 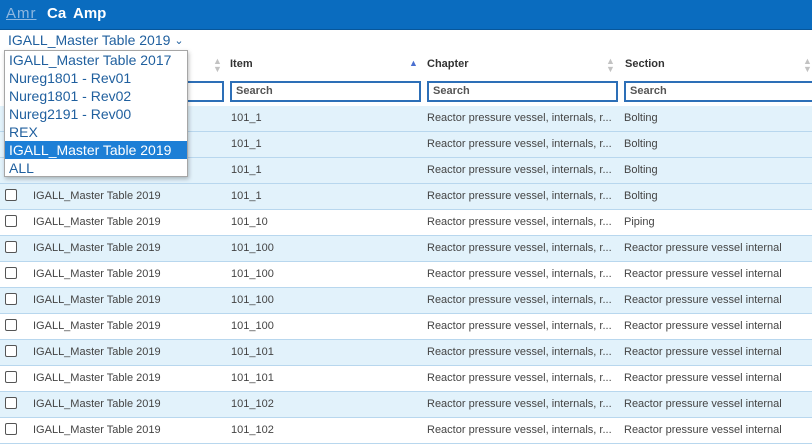 I want to click on dropdown-option: Nureg2191 - Rev00, so click(x=96, y=114).